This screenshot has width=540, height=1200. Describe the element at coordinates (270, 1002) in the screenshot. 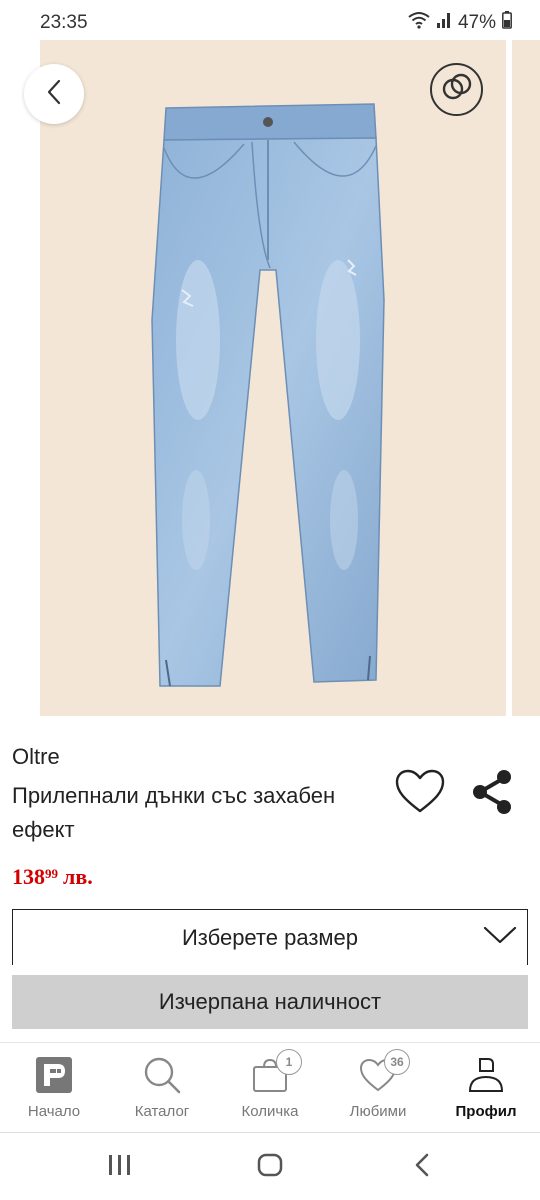

I see `out-of-stock-button: Изчерпана наличност` at that location.